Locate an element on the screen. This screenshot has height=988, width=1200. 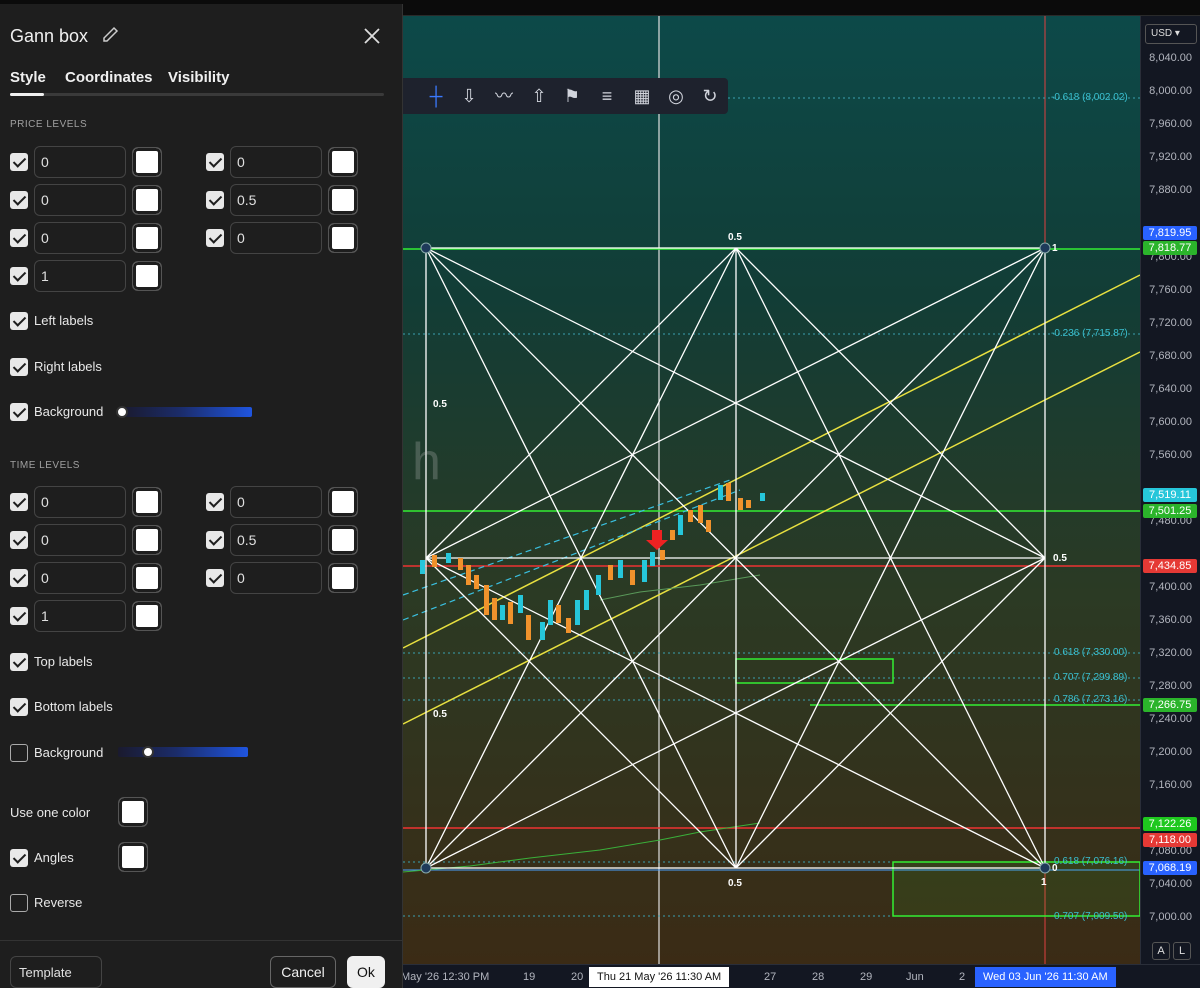
tab-visibility: Visibility is located at coordinates (198, 77).